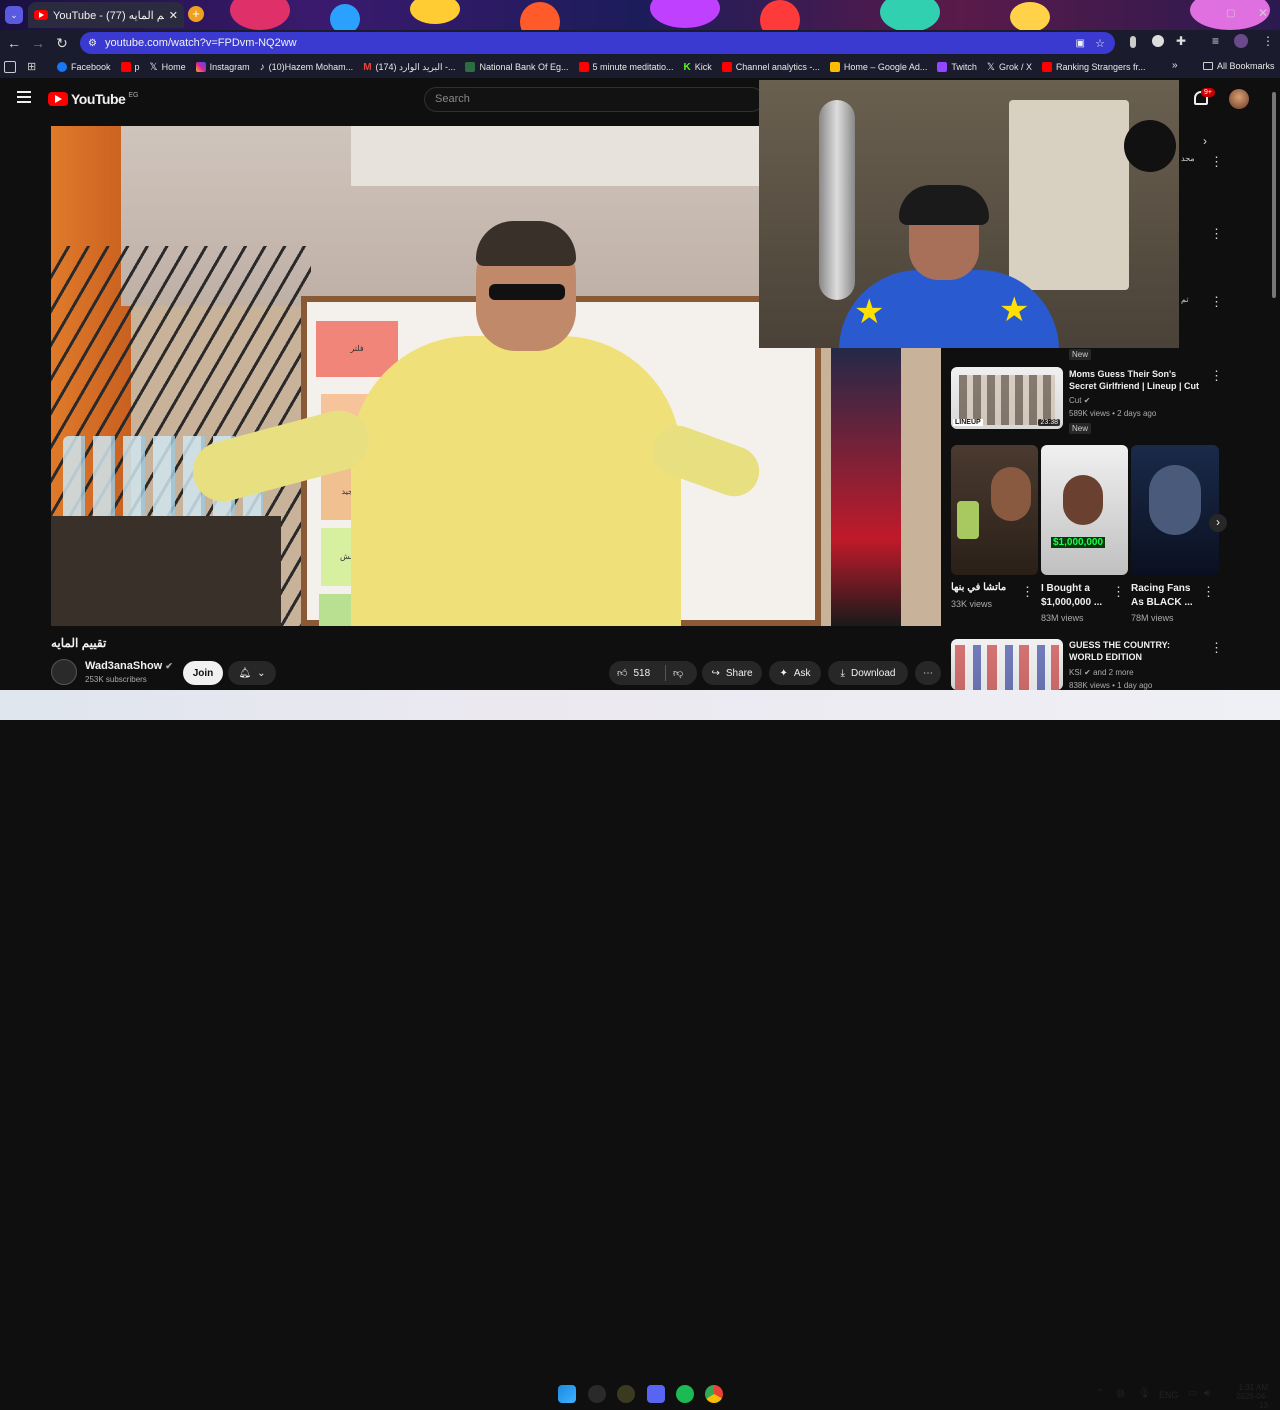 This screenshot has width=1280, height=1410. What do you see at coordinates (14, 43) in the screenshot?
I see `back-icon: ←` at bounding box center [14, 43].